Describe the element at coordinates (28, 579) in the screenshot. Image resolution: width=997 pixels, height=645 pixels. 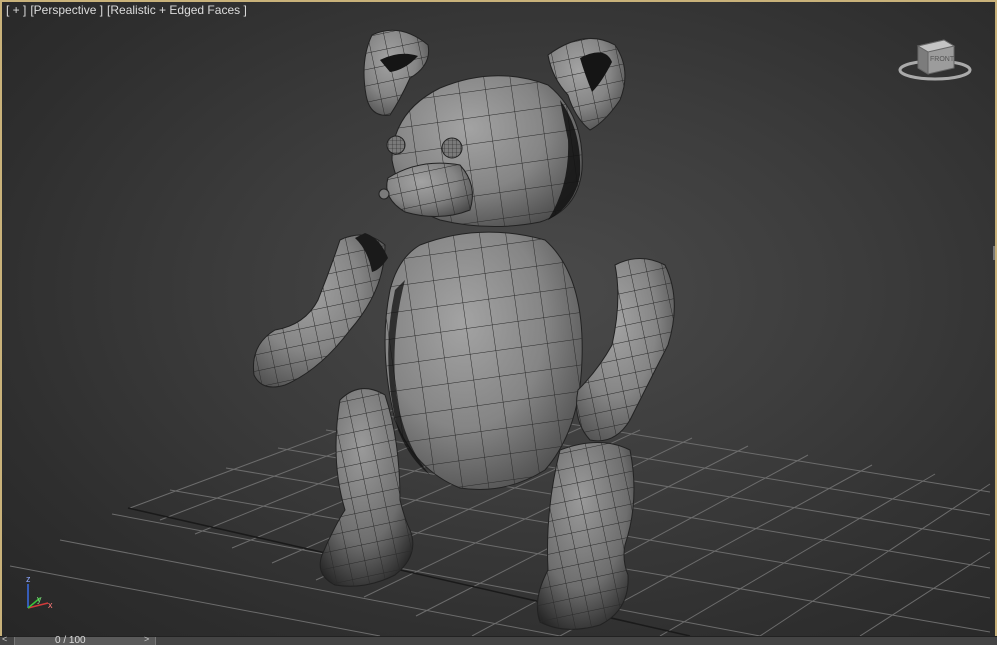
I see `axis-z-label: z` at that location.